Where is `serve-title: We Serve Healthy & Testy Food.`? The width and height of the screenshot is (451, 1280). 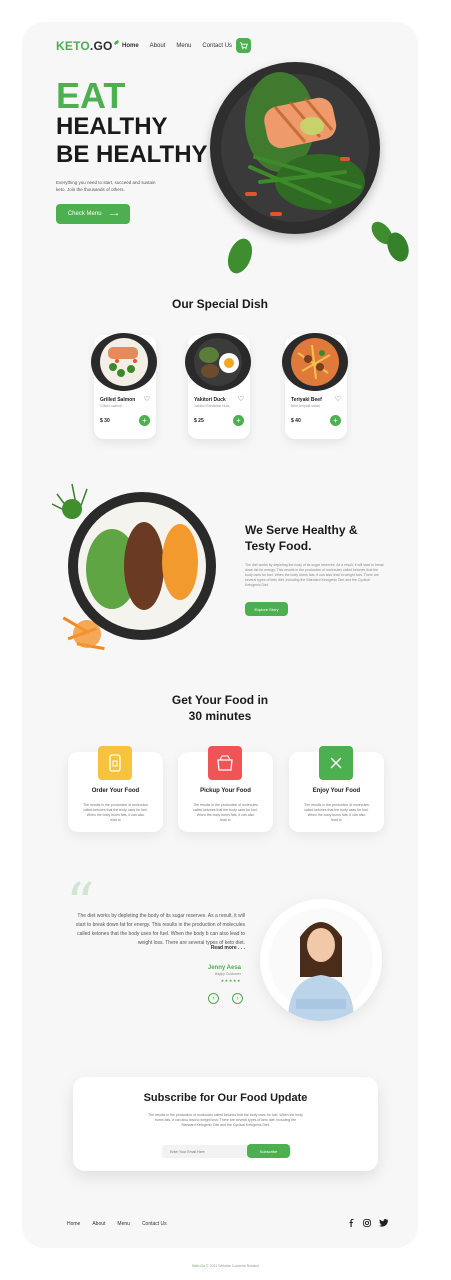 serve-title: We Serve Healthy & Testy Food. is located at coordinates (301, 538).